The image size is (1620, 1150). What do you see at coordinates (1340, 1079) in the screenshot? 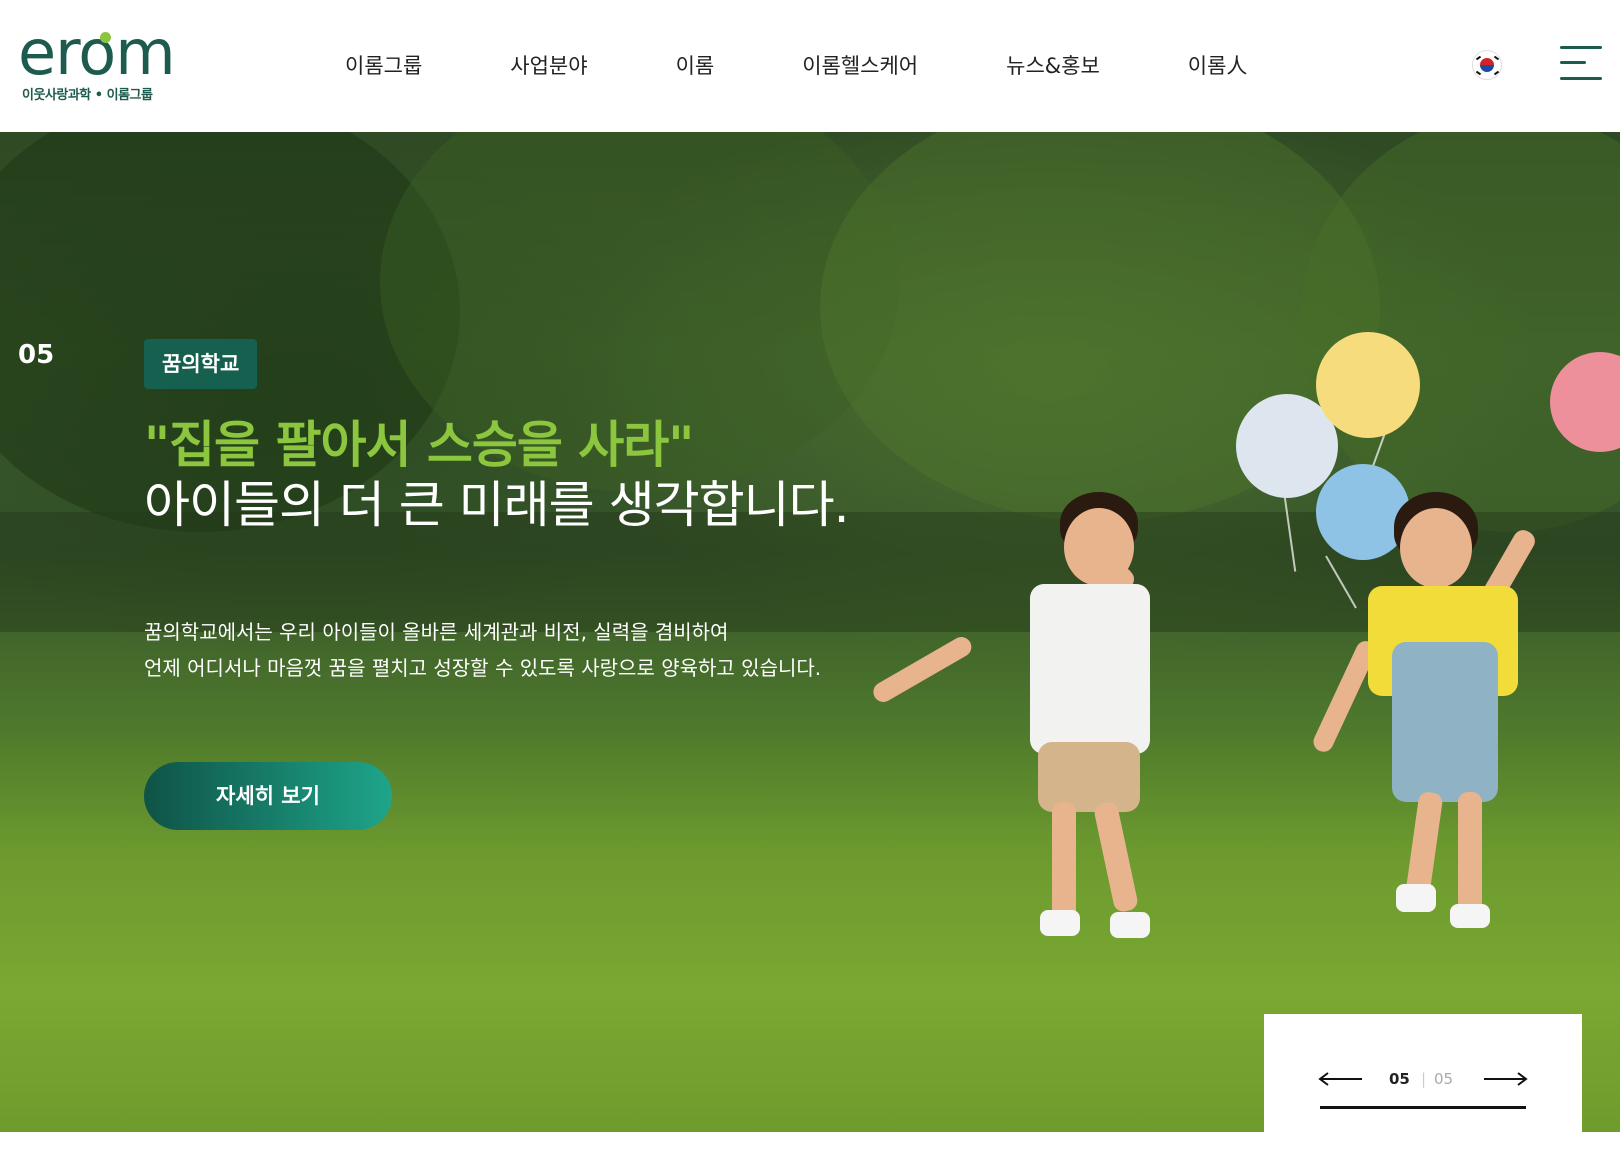
I see `arrow-left-icon` at bounding box center [1340, 1079].